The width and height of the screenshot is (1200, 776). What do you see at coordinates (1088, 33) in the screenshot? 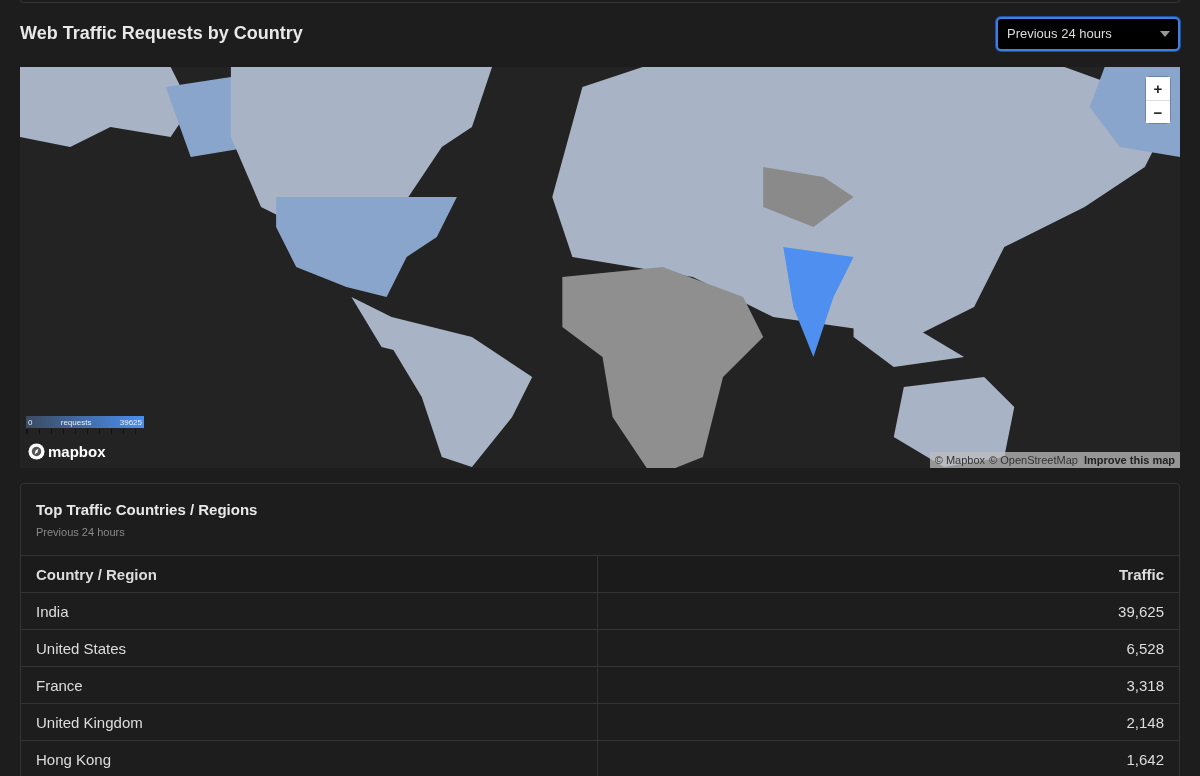
I see `time-range-dropdown: Previous 24 hours` at bounding box center [1088, 33].